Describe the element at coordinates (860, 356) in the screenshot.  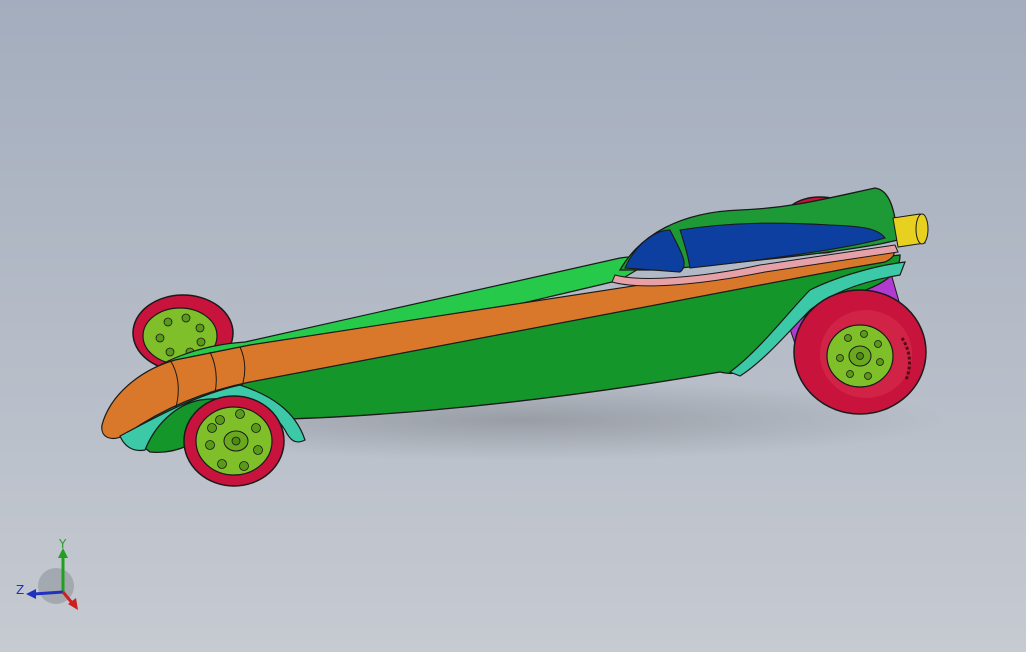
I see `rear-near-axle-cap` at that location.